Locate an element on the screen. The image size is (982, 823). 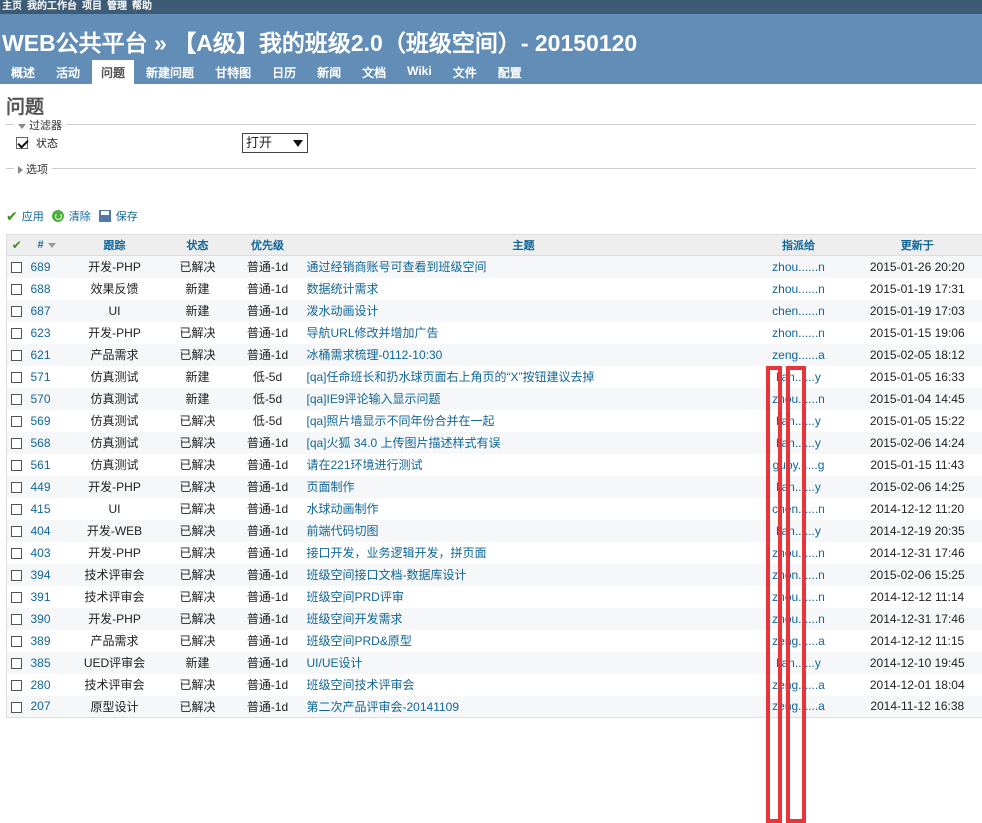
subject-link: UI/UE设计 is located at coordinates (524, 663).